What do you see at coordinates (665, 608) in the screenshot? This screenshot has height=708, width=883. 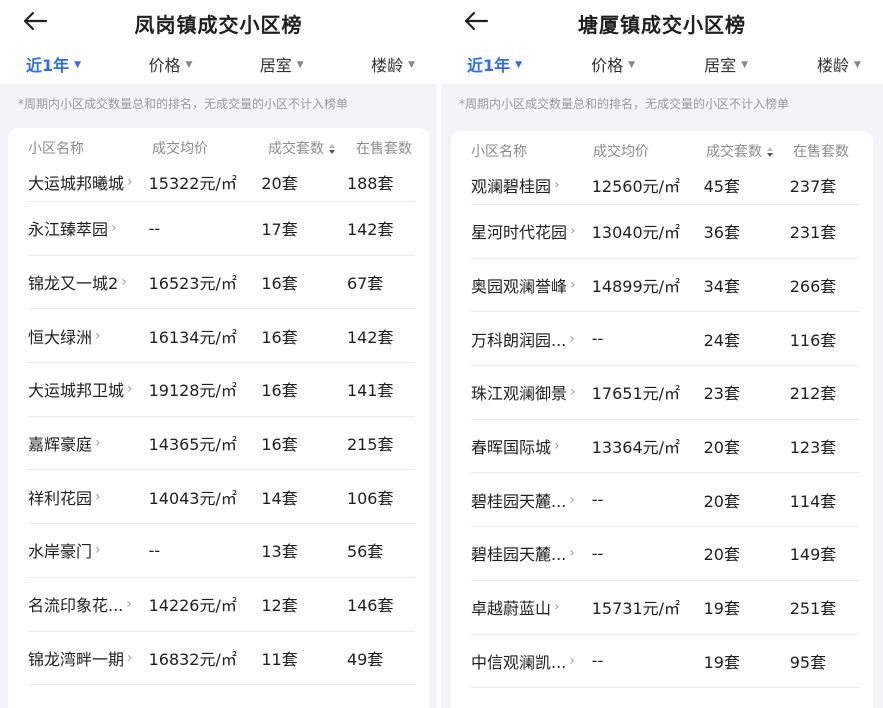 I see `table-row: 卓越蔚蓝山 › 15731元/㎡ 19套 251套` at bounding box center [665, 608].